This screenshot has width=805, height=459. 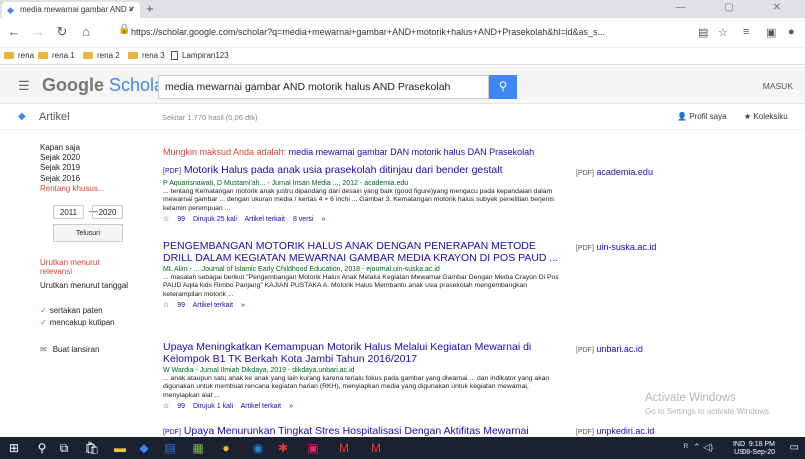 I want to click on result-side-link: [PDF] unpkediri.ac.id, so click(x=615, y=431).